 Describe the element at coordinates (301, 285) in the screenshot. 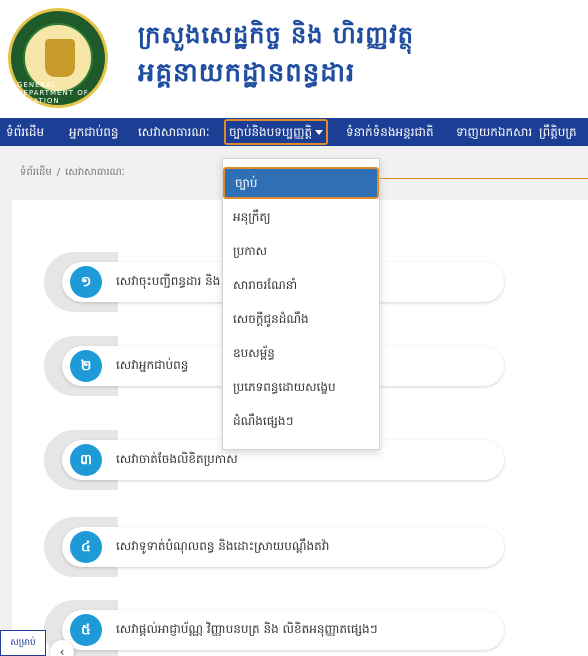

I see `dropdown-item-circular: សារាចរណែនាំ` at that location.